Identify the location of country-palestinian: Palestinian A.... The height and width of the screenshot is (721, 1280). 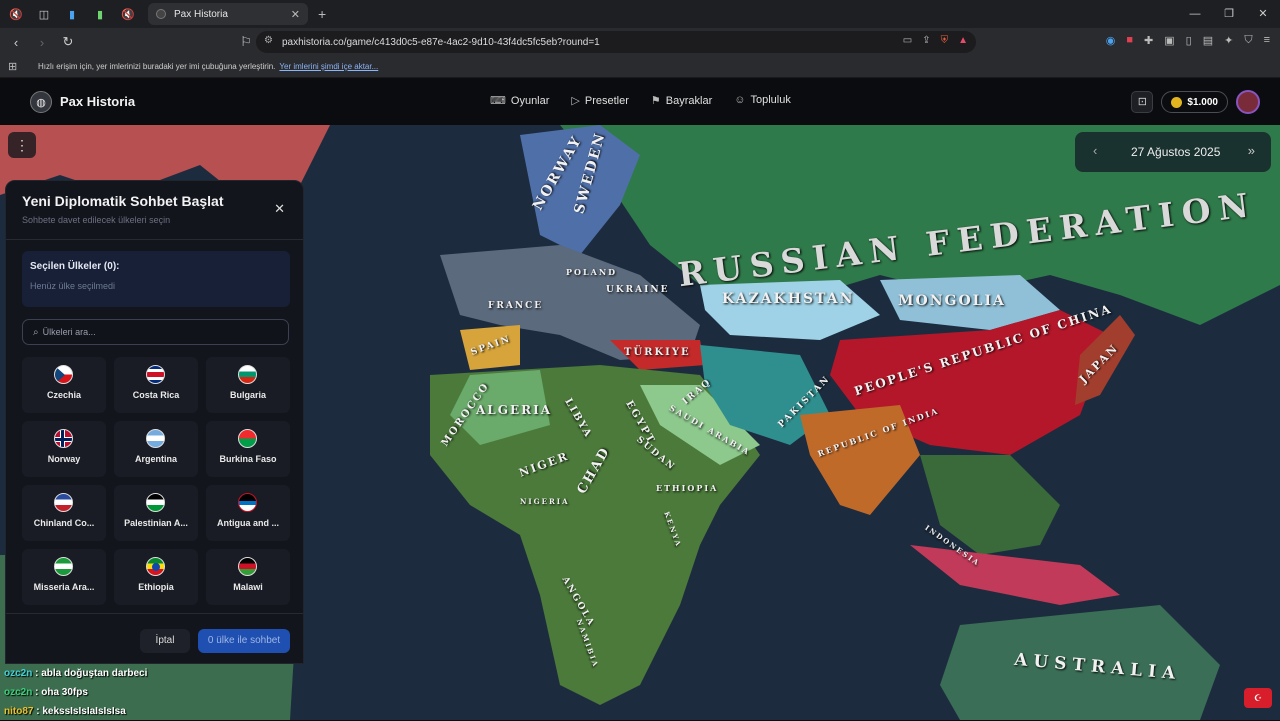
(156, 513).